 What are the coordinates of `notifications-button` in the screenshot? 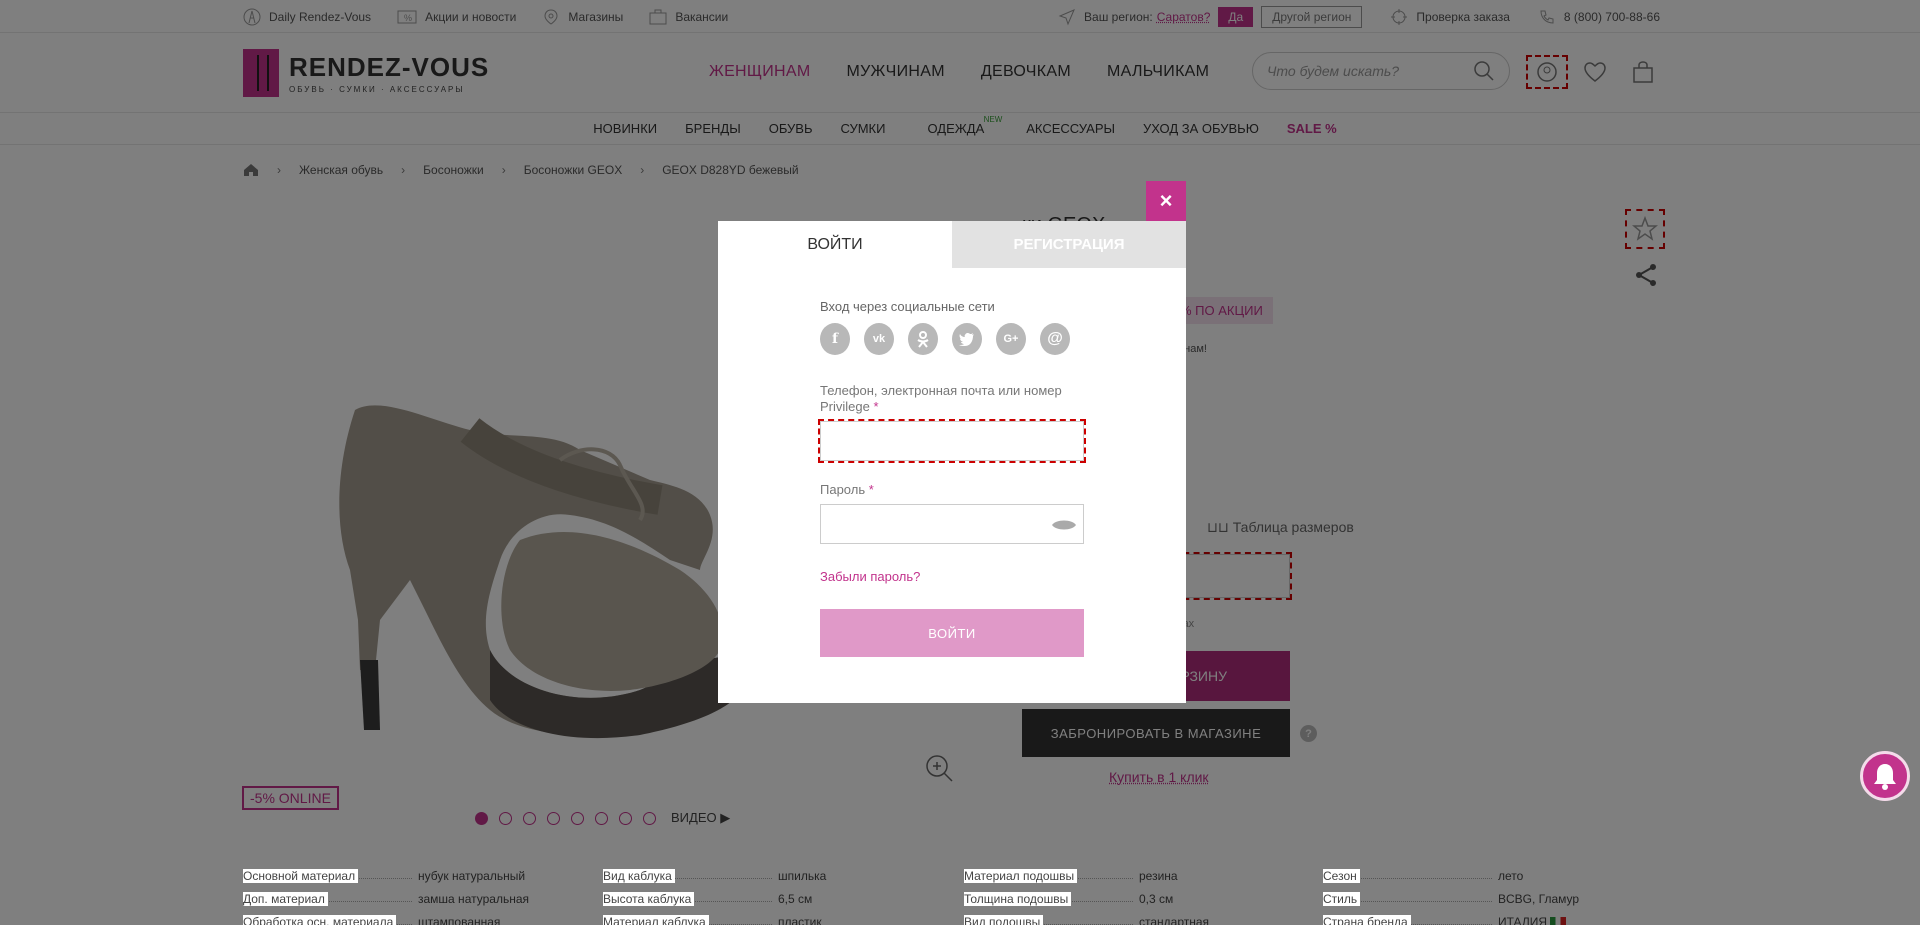 It's located at (1885, 776).